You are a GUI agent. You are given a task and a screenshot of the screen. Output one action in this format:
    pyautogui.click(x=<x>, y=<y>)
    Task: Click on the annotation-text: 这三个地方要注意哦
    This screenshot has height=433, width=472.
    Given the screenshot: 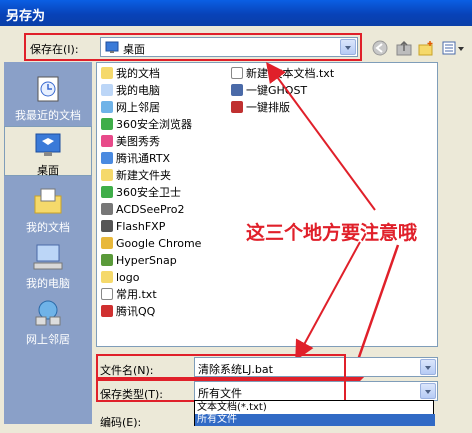 What is the action you would take?
    pyautogui.click(x=332, y=233)
    